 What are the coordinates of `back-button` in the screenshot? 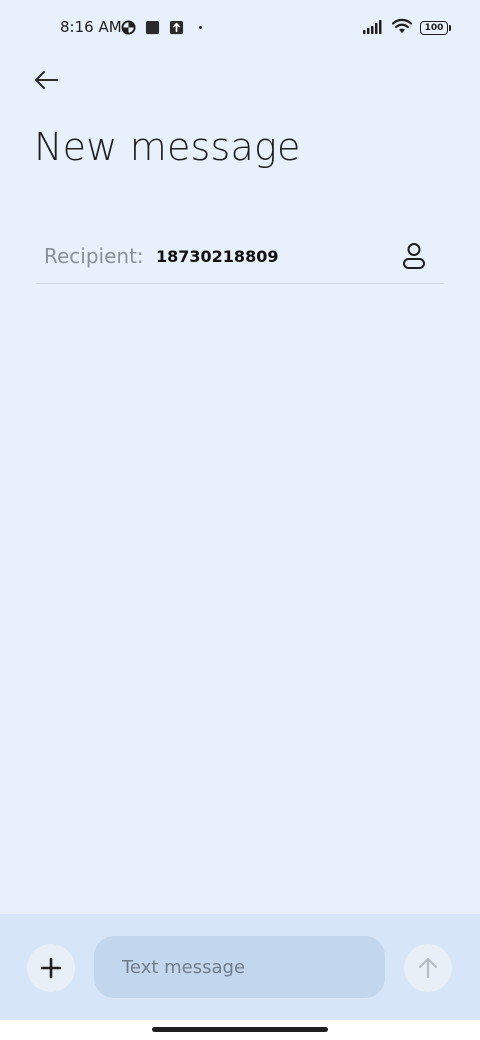 It's located at (46, 80).